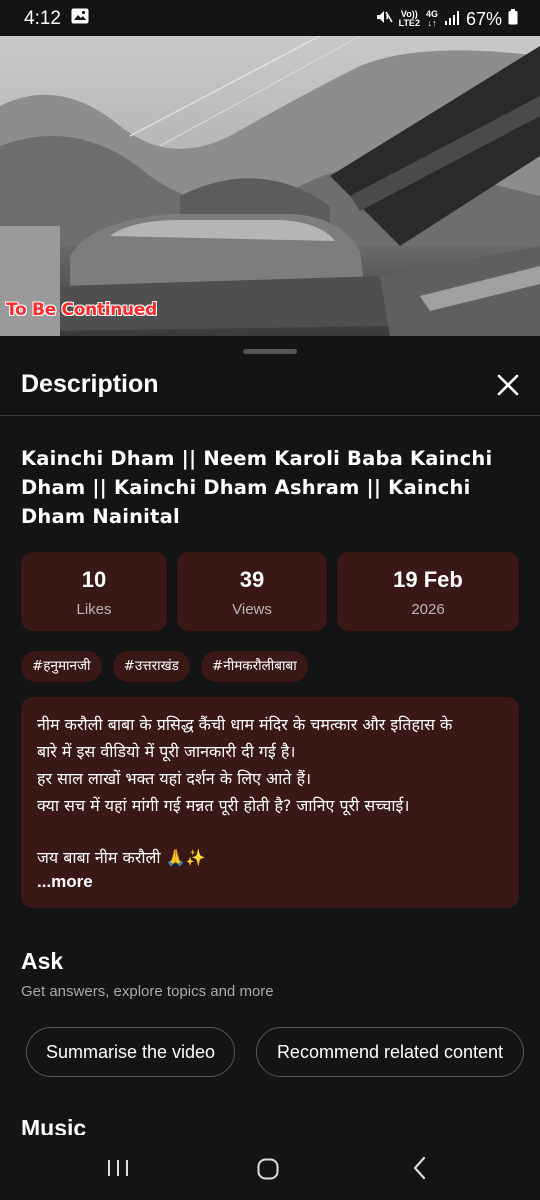 The height and width of the screenshot is (1200, 540). What do you see at coordinates (90, 384) in the screenshot?
I see `sheet-title: Description` at bounding box center [90, 384].